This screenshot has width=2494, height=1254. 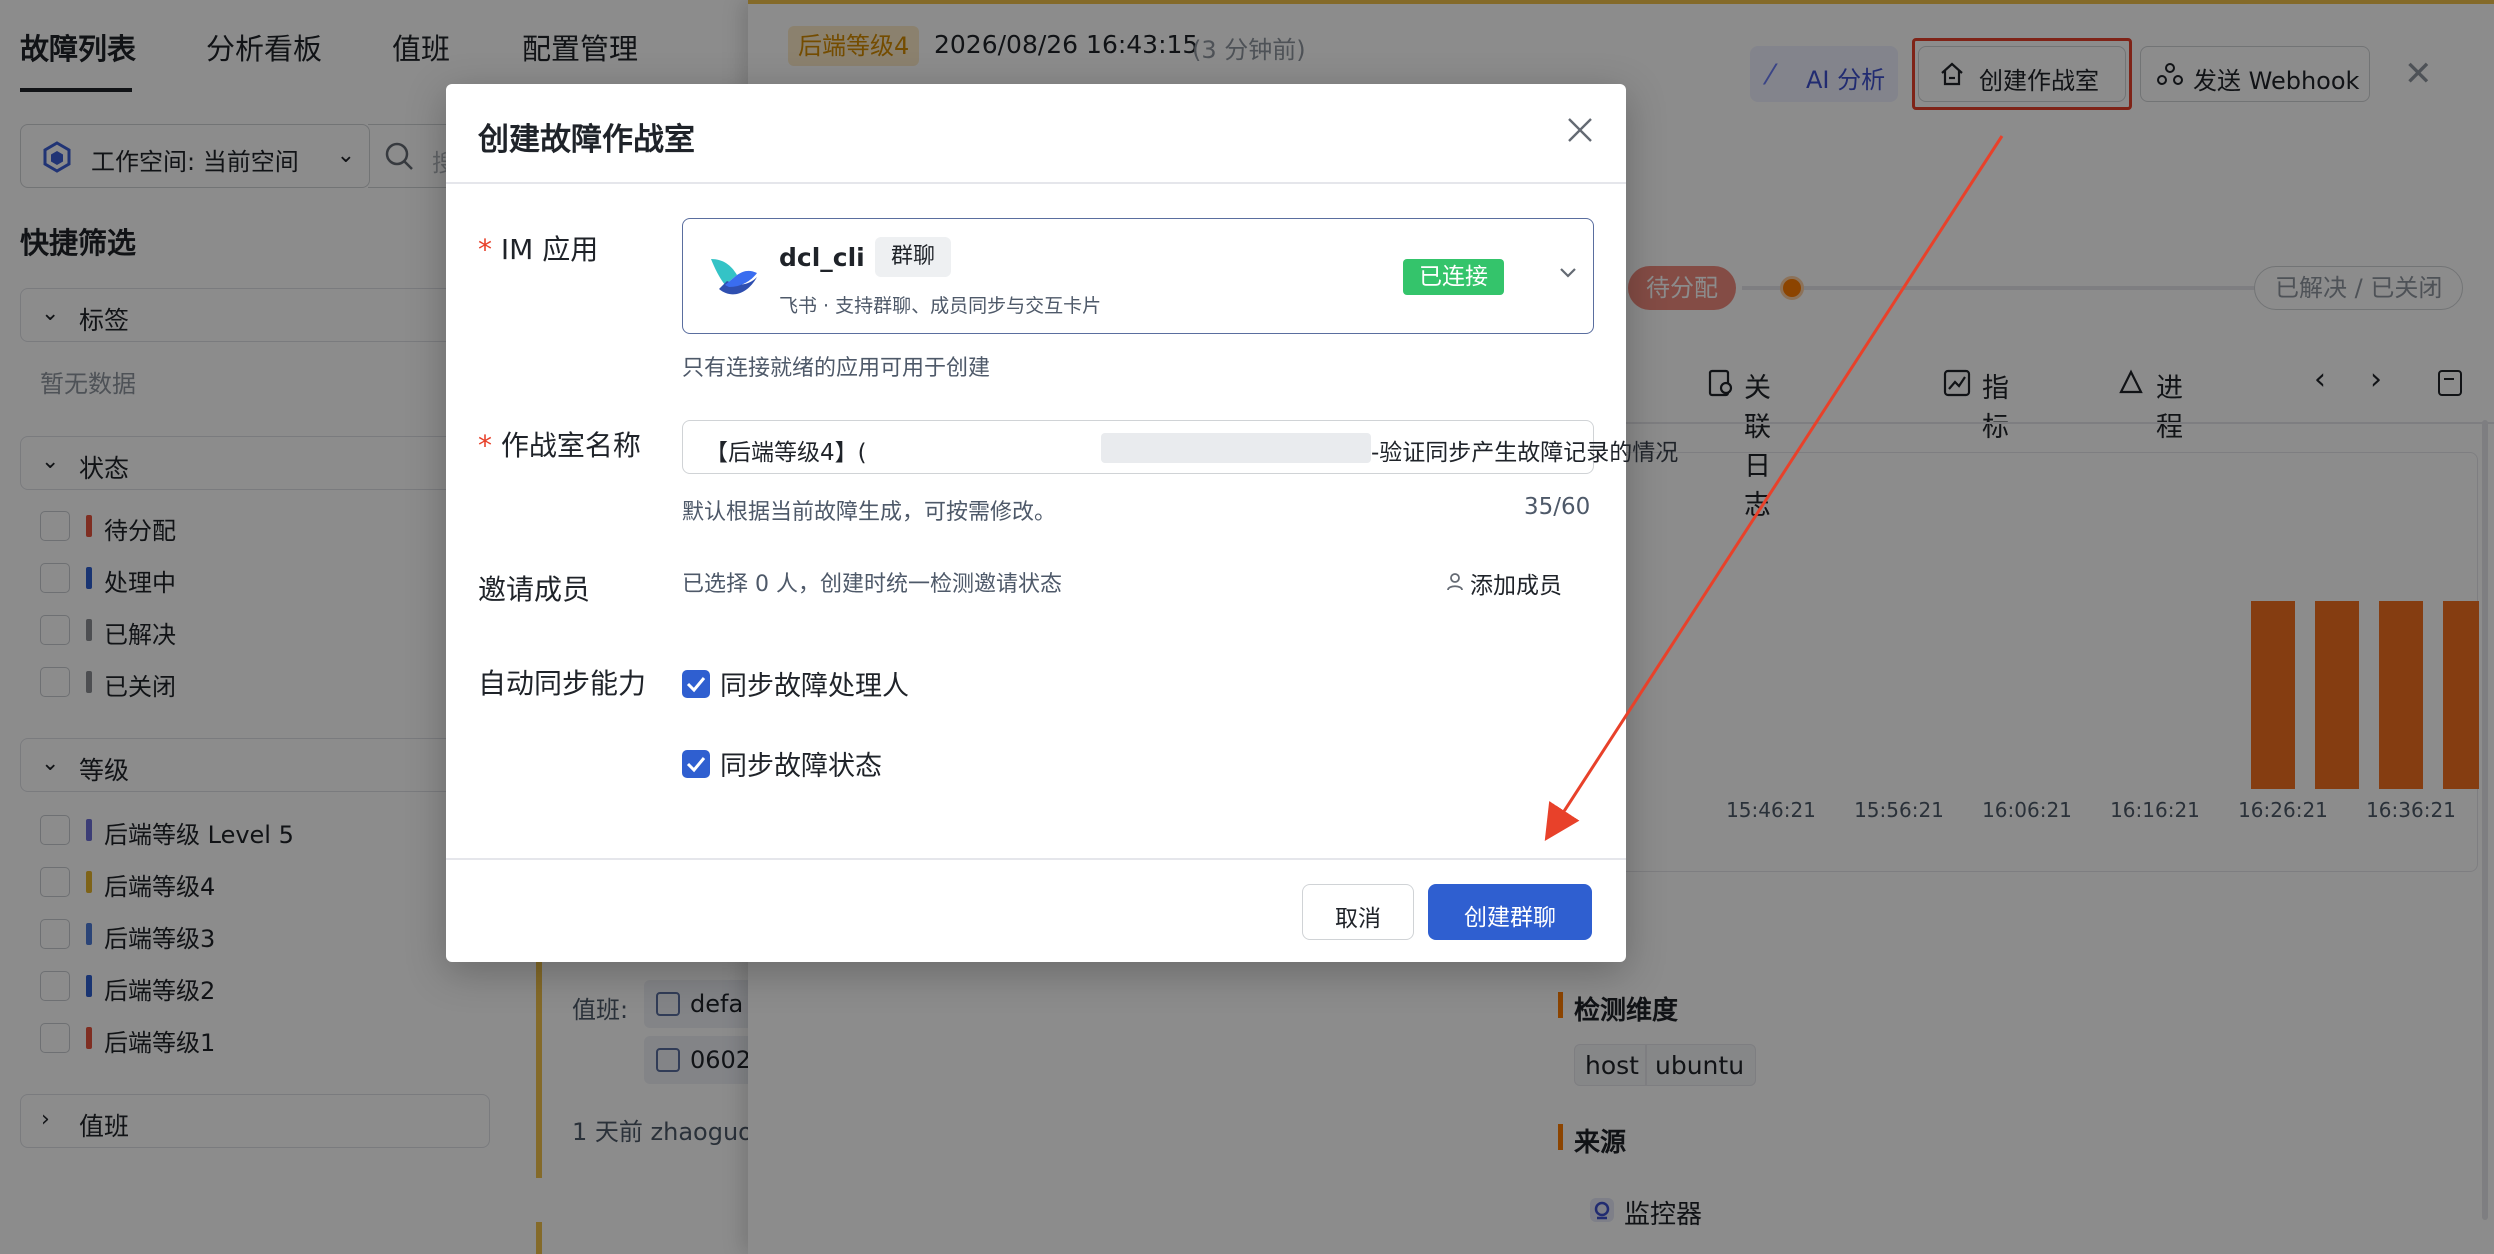 I want to click on add-member-button: 添加成员, so click(x=1516, y=583).